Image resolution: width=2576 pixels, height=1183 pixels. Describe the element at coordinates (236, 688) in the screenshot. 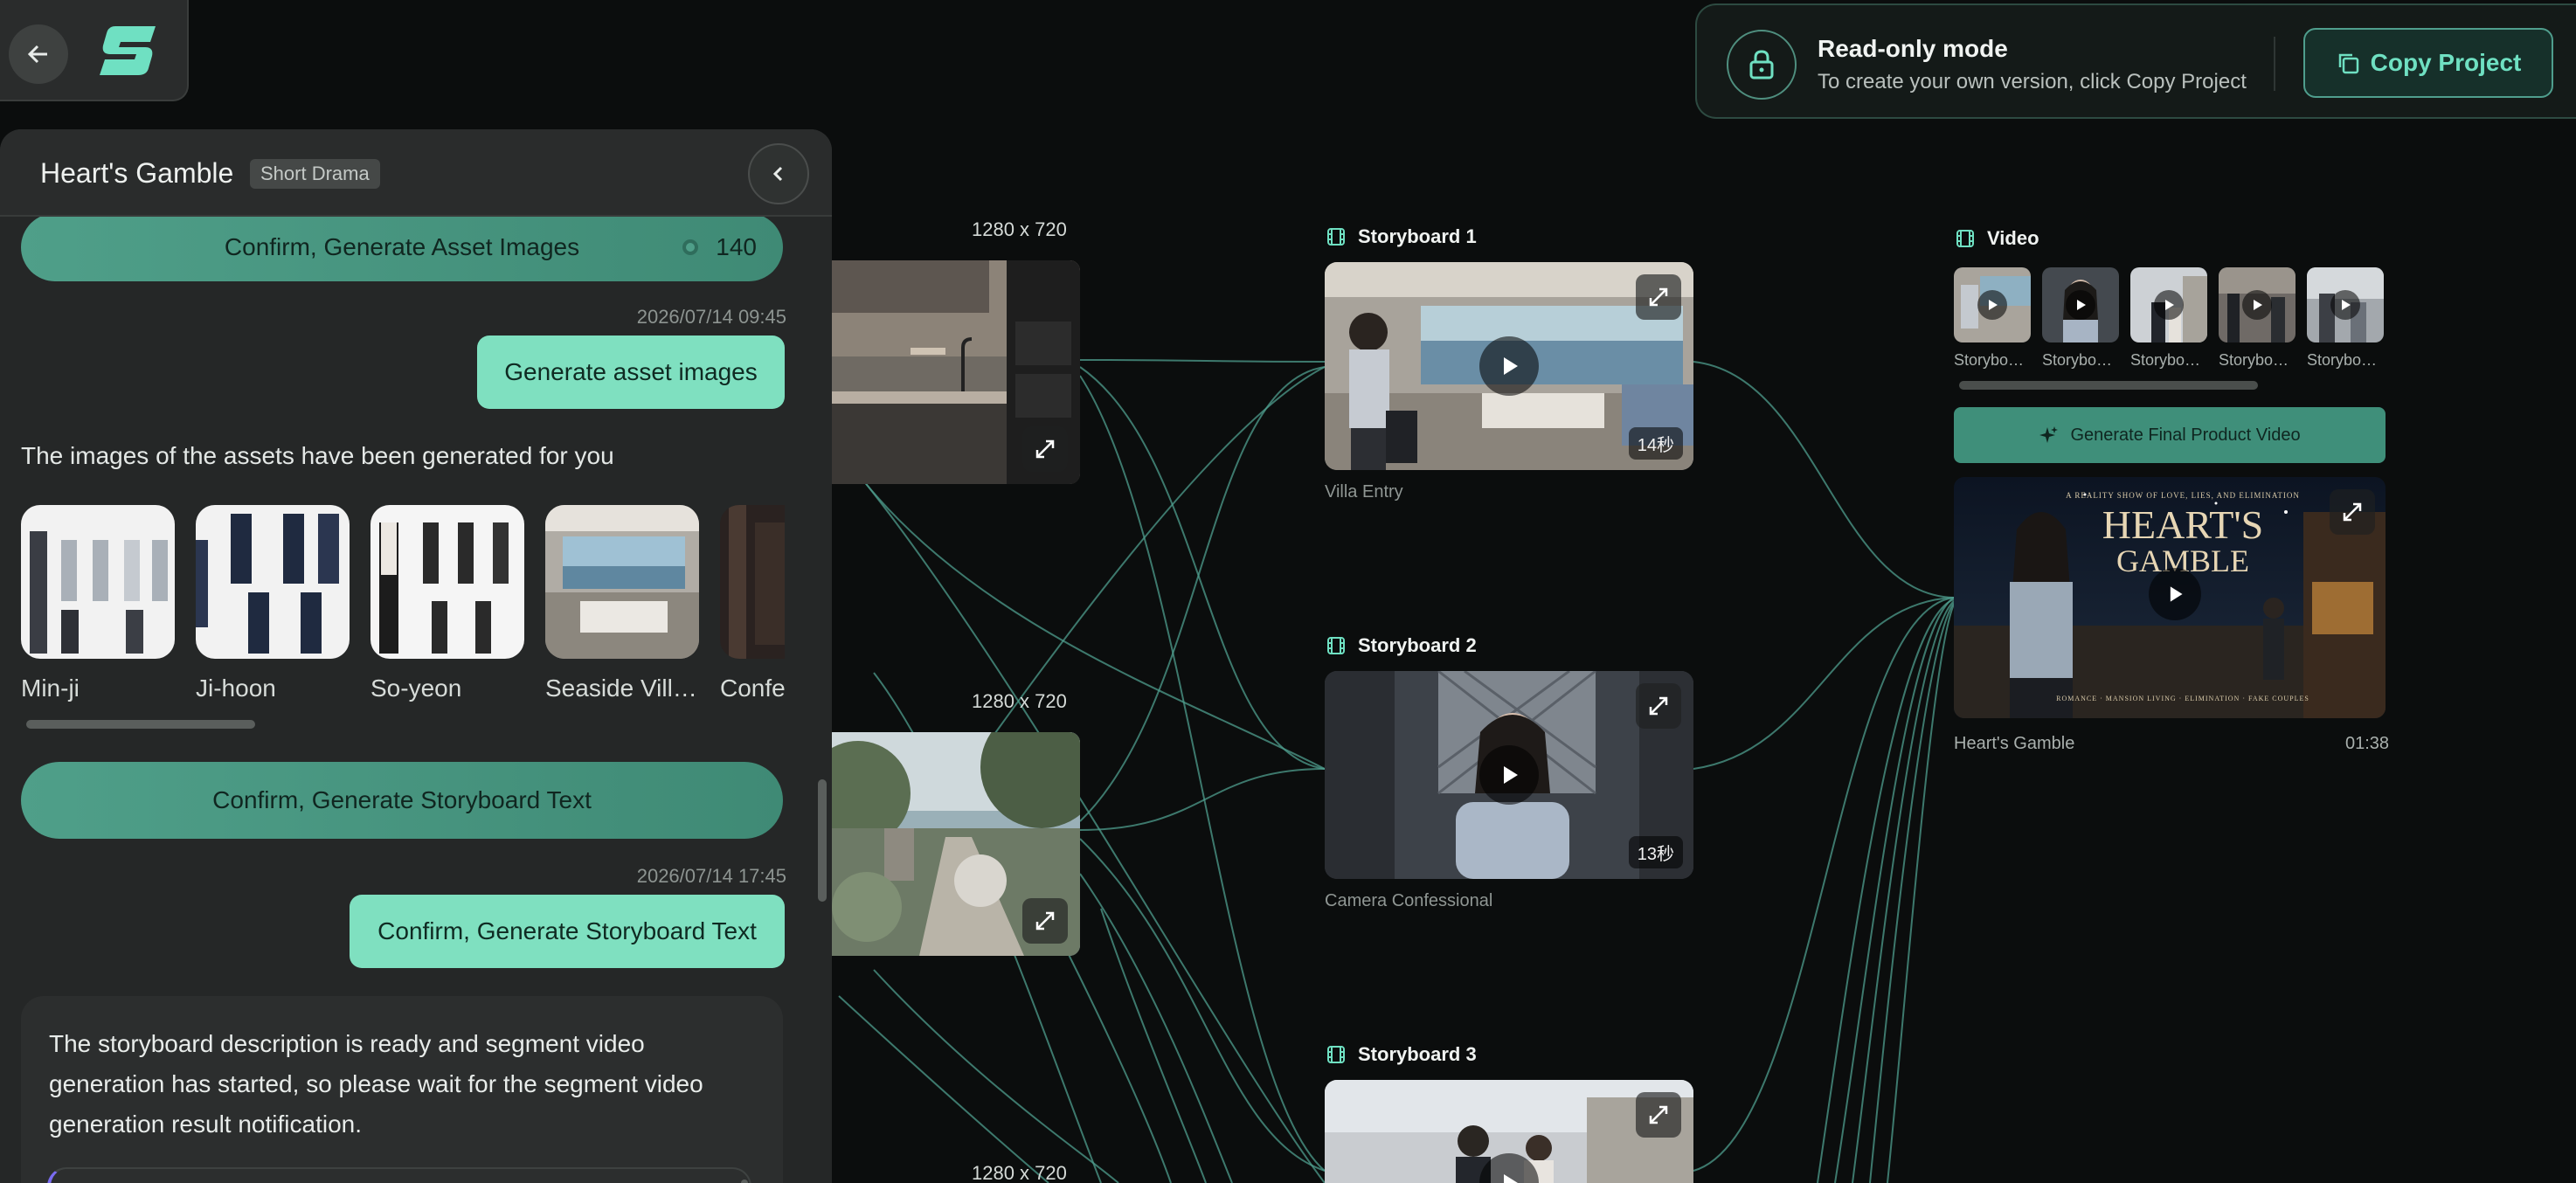

I see `asset-label: Ji-hoon` at that location.